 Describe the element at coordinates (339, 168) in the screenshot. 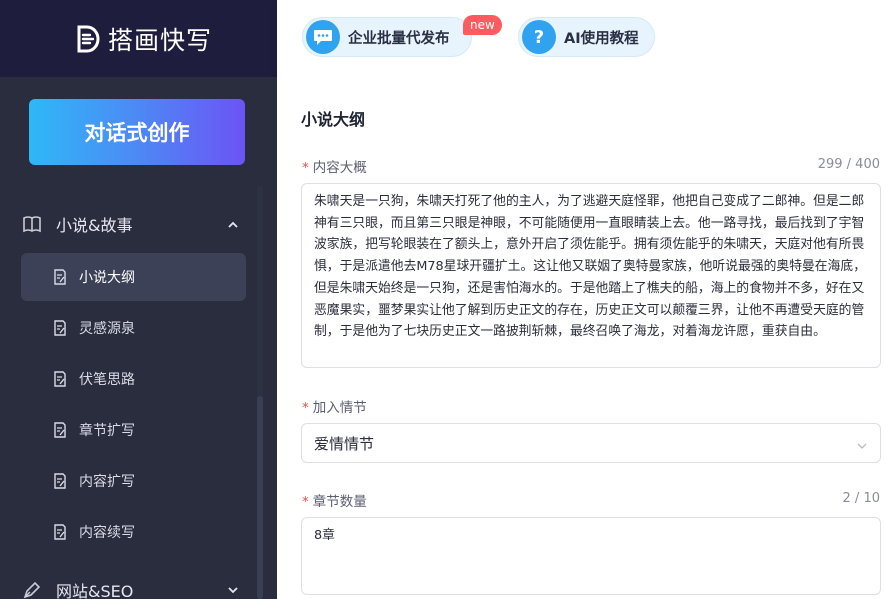

I see `summary-label-text: 内容大概` at that location.